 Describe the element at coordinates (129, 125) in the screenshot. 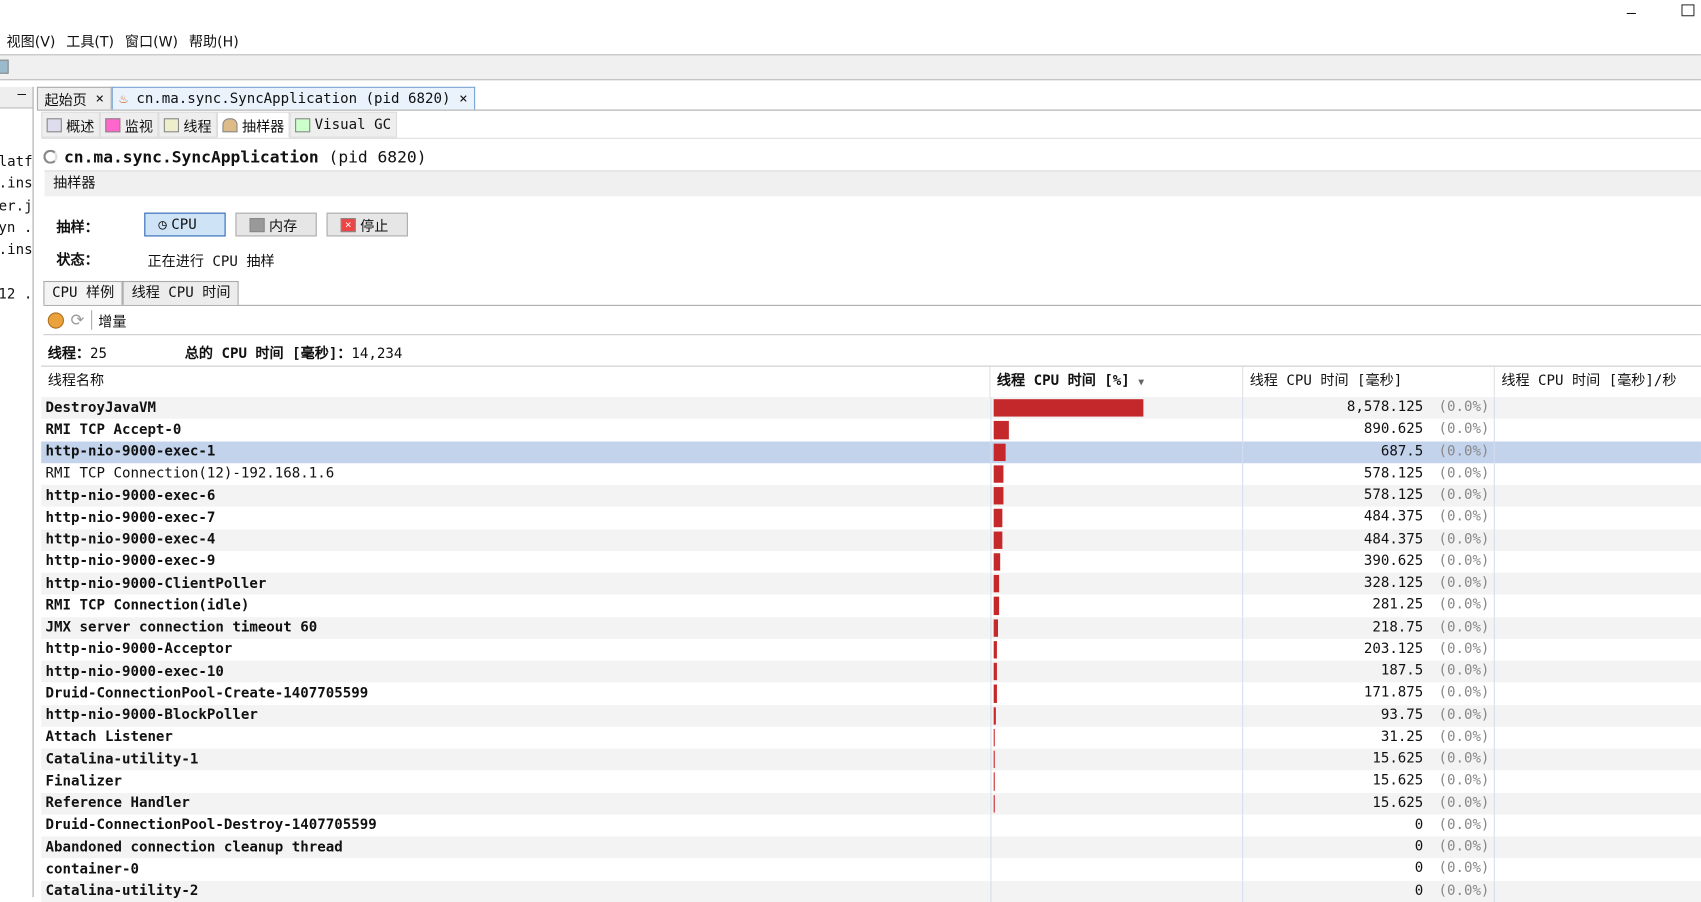

I see `tab-monitor: 监视` at that location.